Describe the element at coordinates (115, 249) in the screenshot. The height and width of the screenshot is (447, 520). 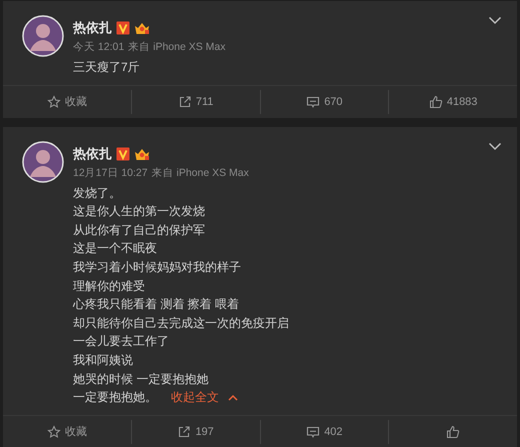
I see `post-text: 这是一个不眠夜` at that location.